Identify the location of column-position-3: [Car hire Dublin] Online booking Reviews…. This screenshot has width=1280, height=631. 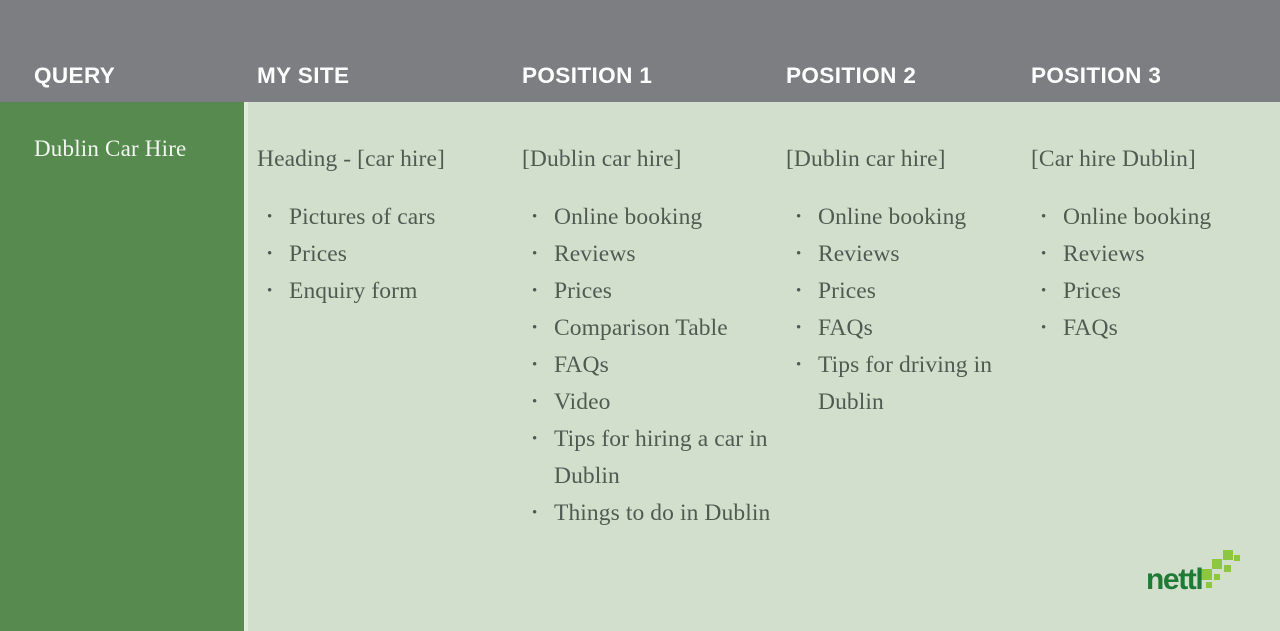
(1151, 224).